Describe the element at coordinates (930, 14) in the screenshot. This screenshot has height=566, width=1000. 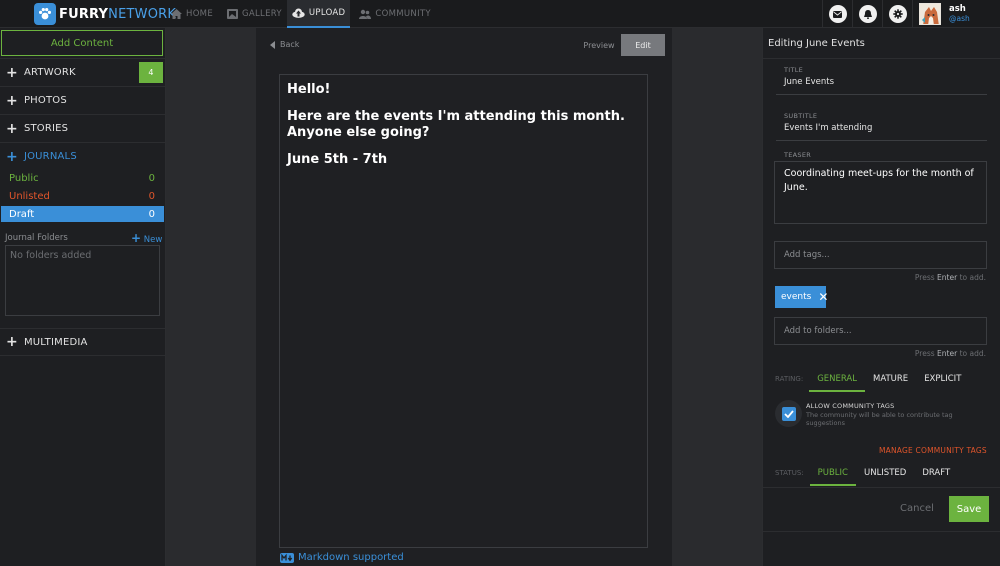
I see `avatar` at that location.